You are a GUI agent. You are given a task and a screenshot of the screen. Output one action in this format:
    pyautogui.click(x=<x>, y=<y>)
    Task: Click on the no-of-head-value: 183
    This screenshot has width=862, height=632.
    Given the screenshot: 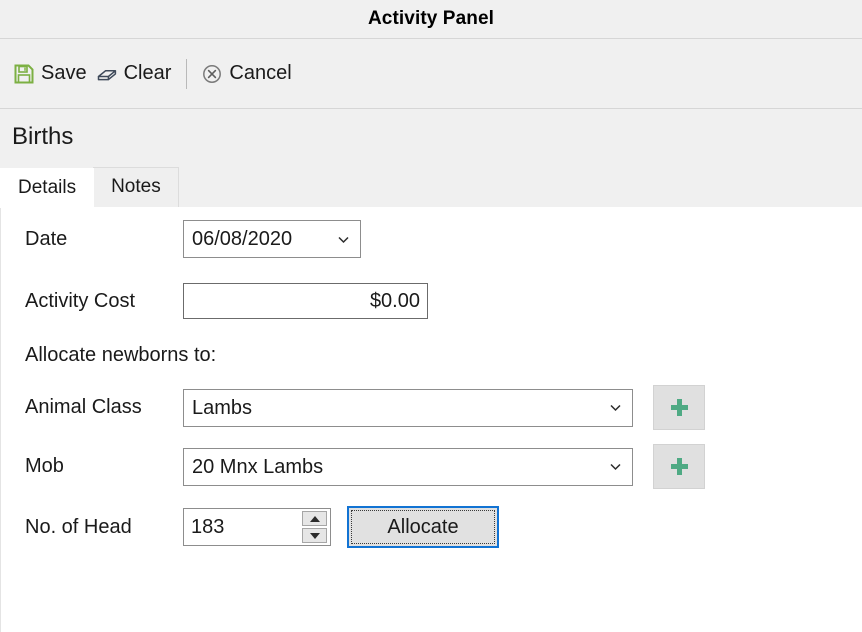 What is the action you would take?
    pyautogui.click(x=243, y=527)
    